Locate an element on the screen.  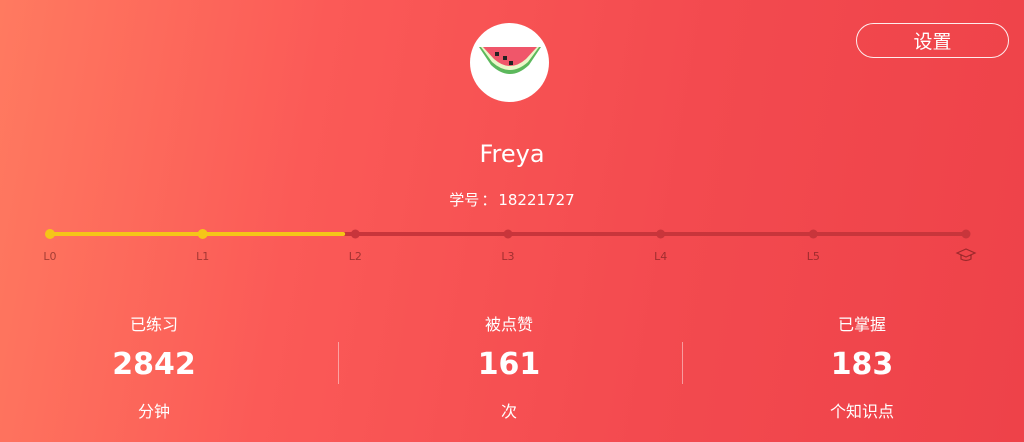
settings-label: 设置 is located at coordinates (932, 42).